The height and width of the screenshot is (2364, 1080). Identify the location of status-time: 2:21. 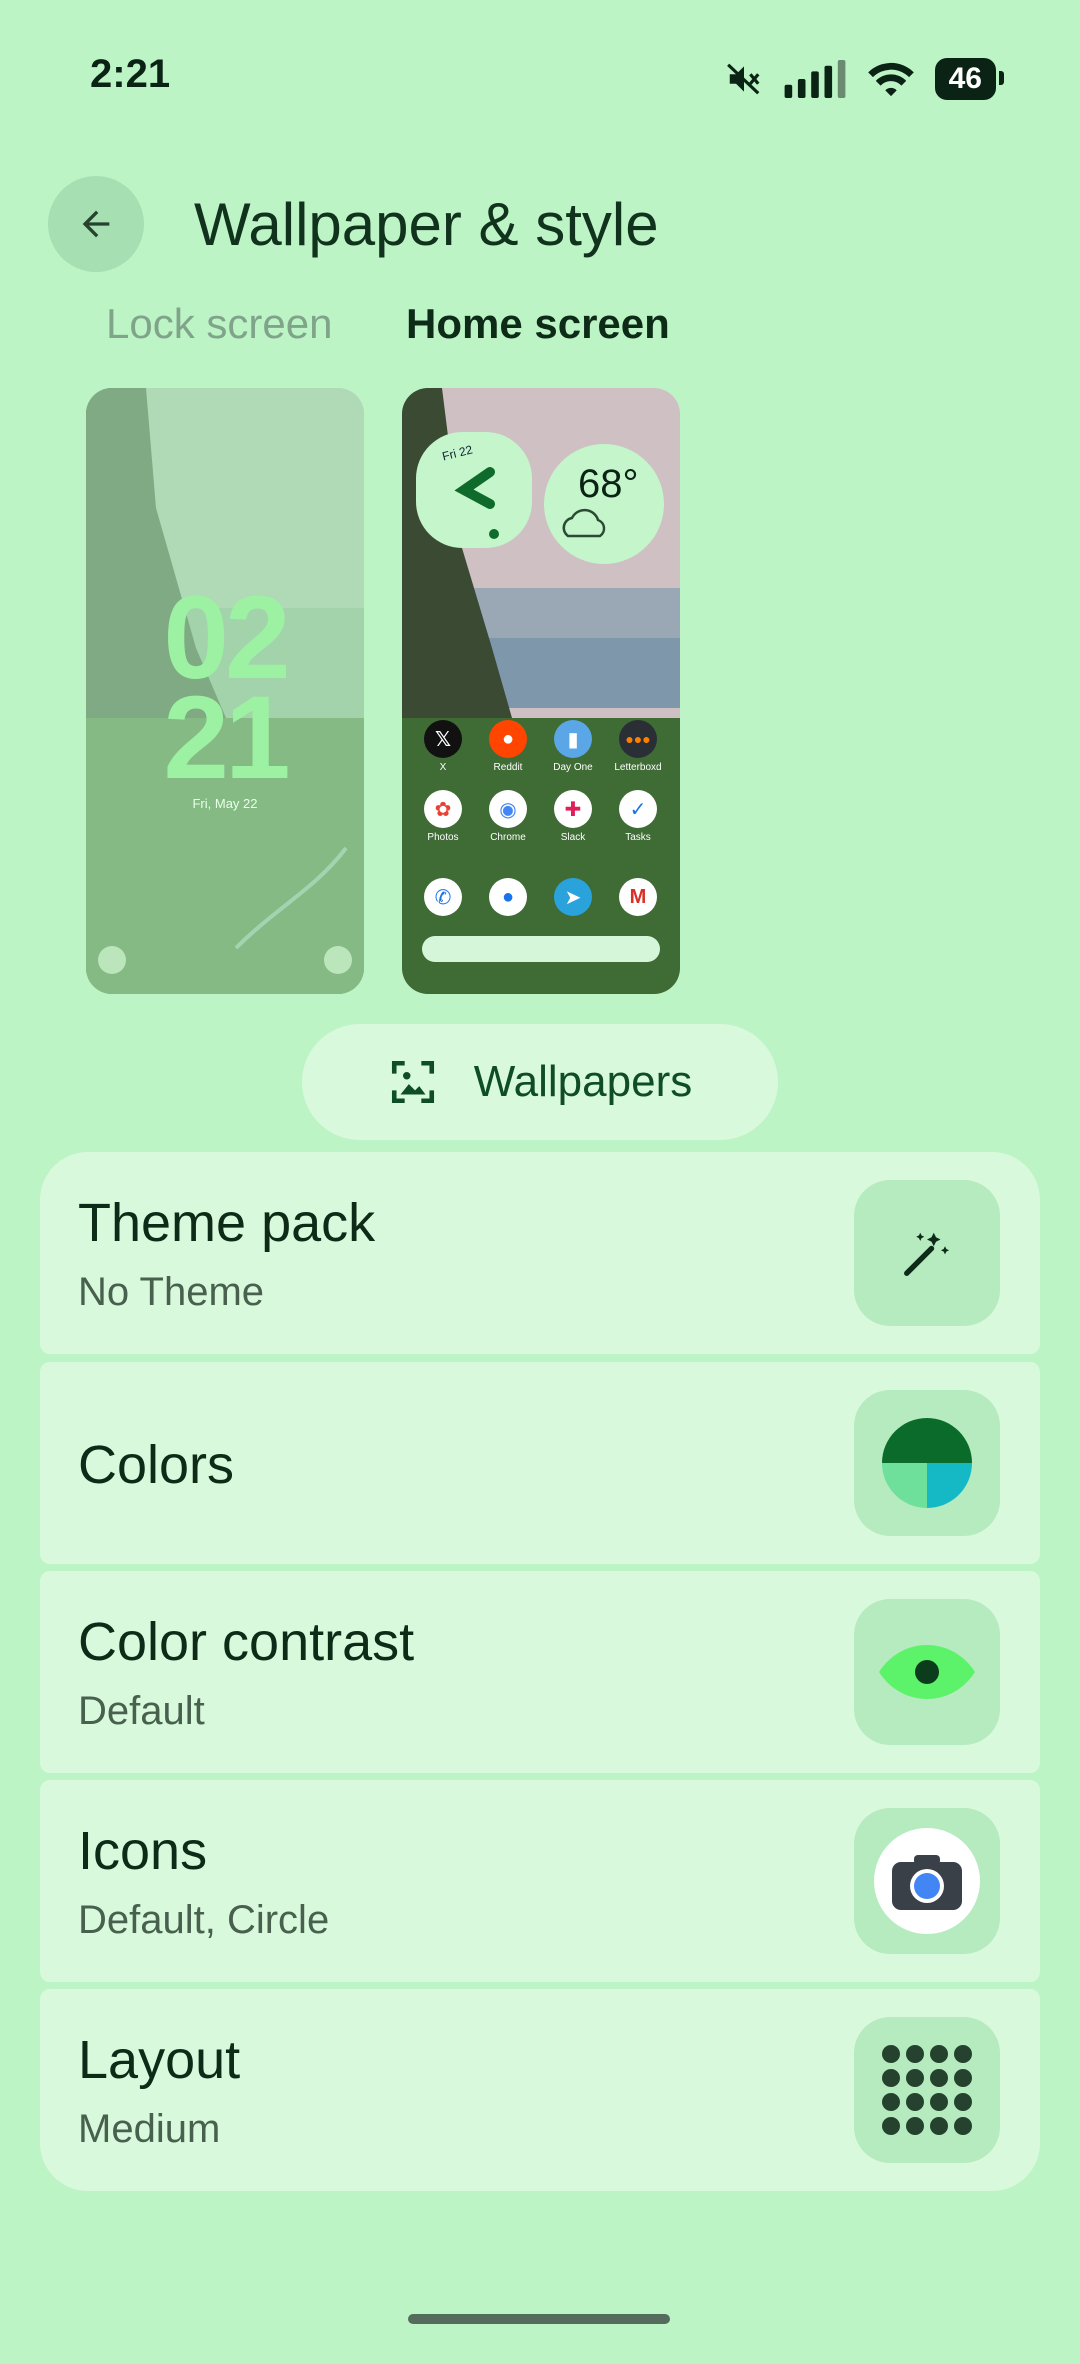
(130, 74).